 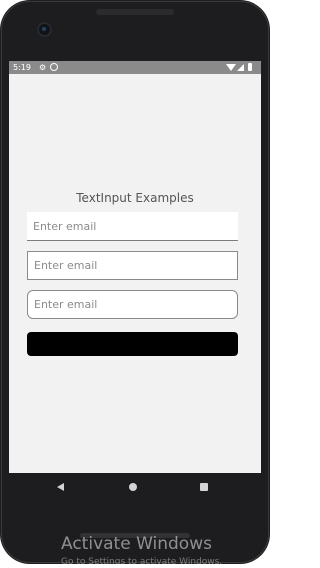 What do you see at coordinates (142, 562) in the screenshot?
I see `activate-windows-subtitle: Go to Settings to activate Windows.` at bounding box center [142, 562].